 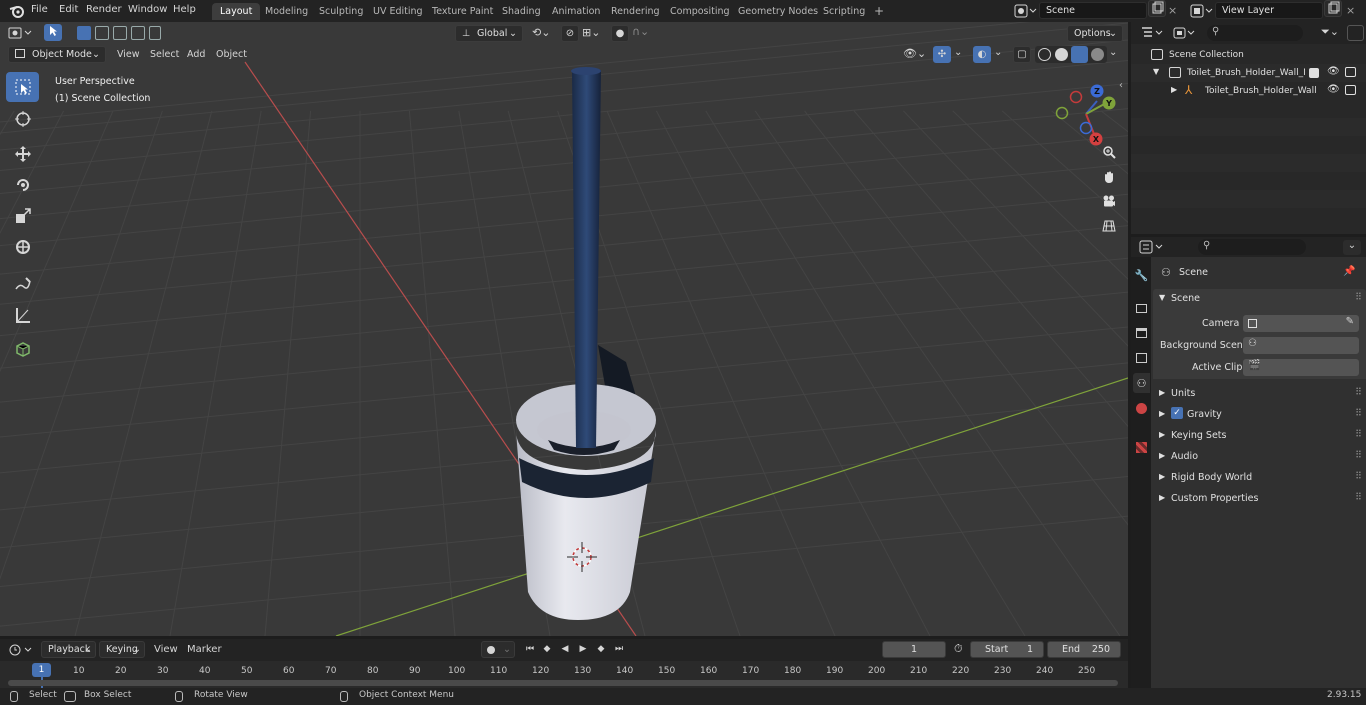 I want to click on sidebar-toggle-chevron-icon: ‹, so click(x=1121, y=85).